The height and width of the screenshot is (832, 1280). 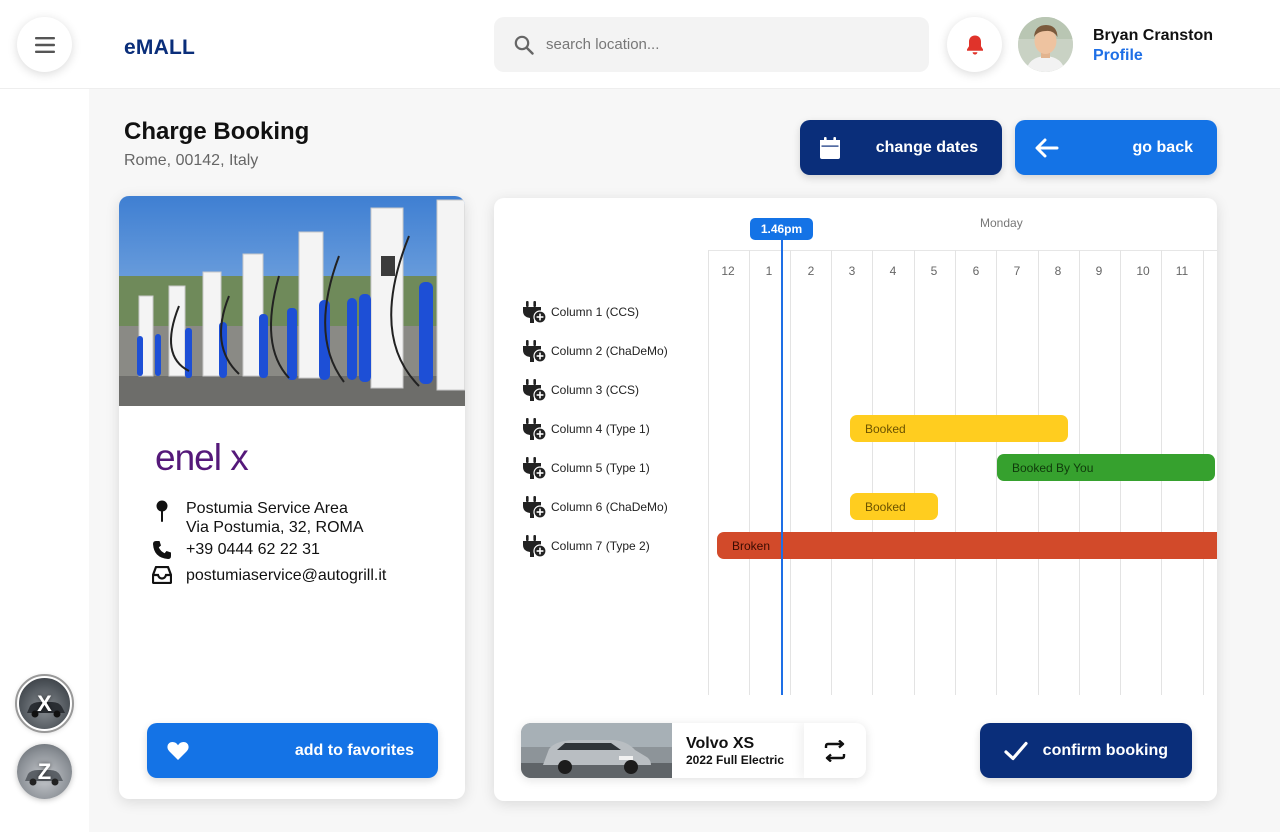 What do you see at coordinates (1106, 467) in the screenshot?
I see `booking-bar: Booked By You` at bounding box center [1106, 467].